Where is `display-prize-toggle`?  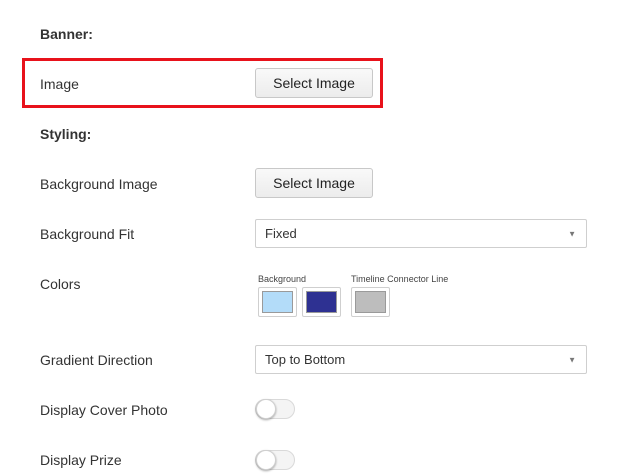
display-prize-toggle is located at coordinates (275, 460).